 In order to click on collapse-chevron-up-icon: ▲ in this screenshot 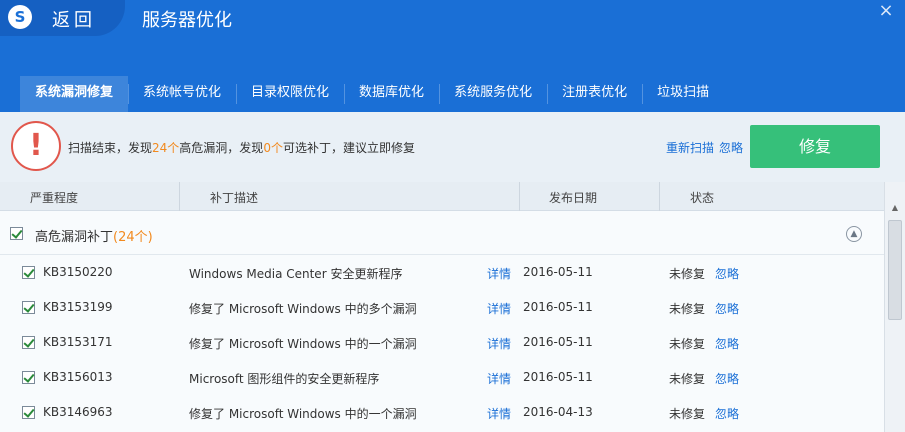, I will do `click(854, 234)`.